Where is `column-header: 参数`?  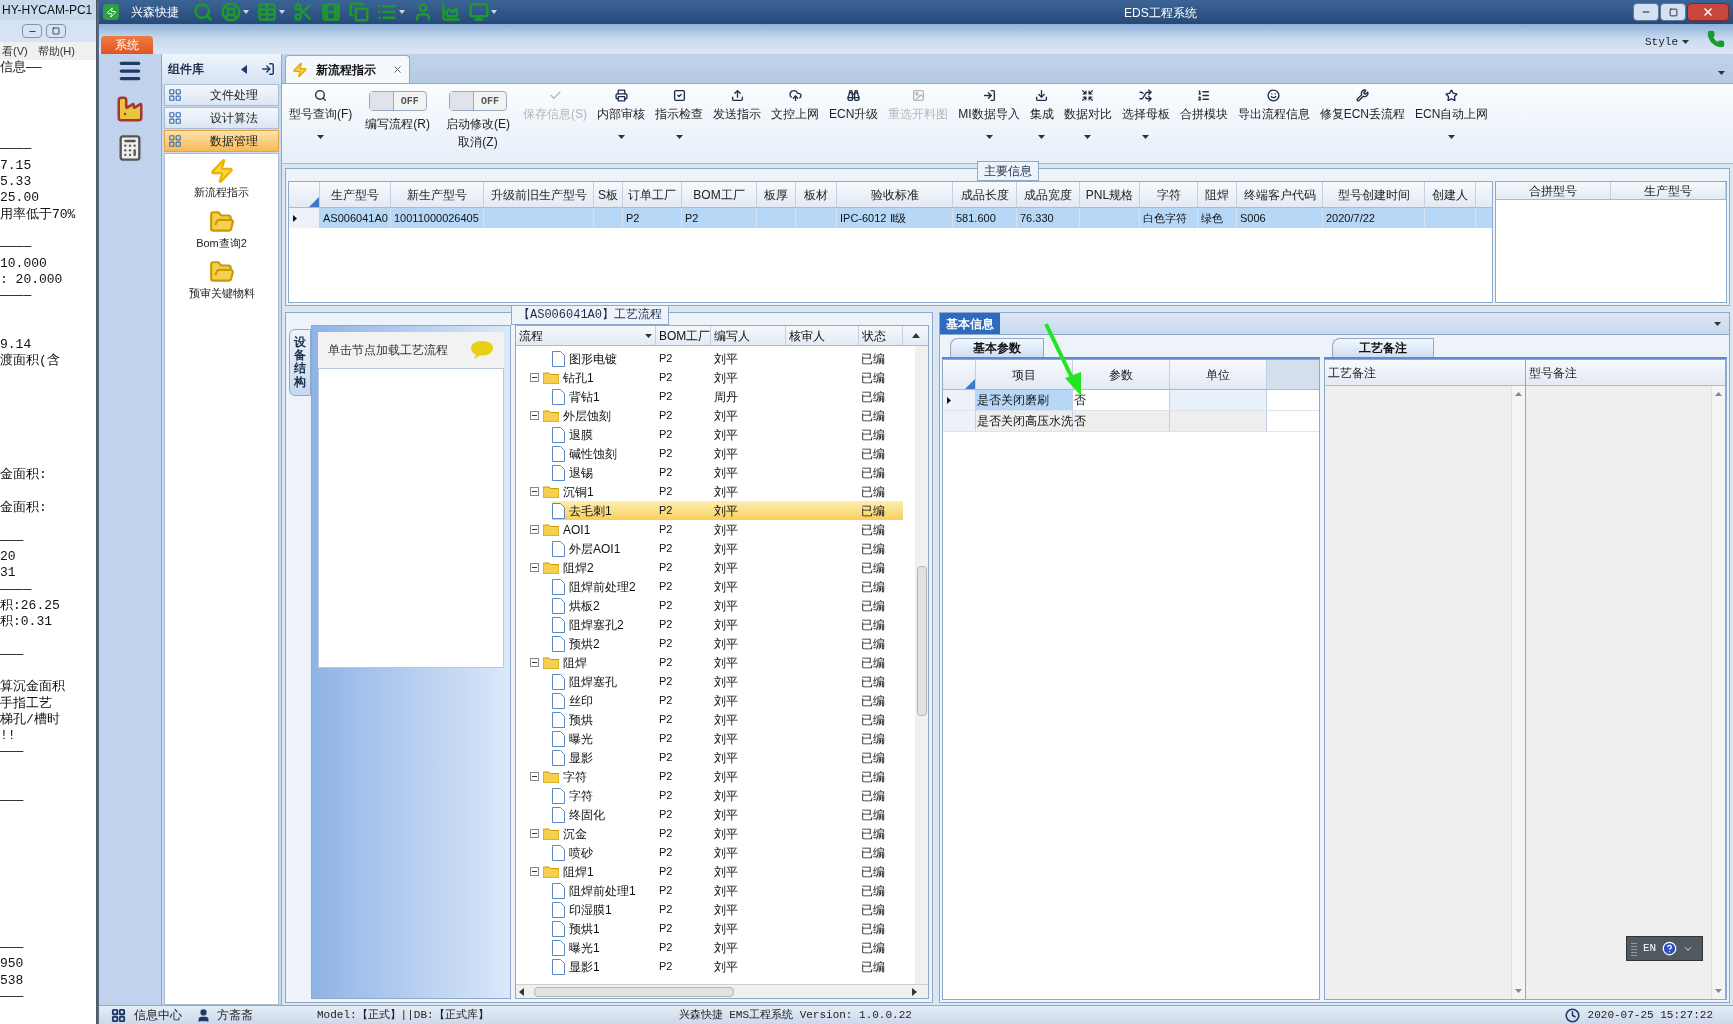
column-header: 参数 is located at coordinates (1121, 374).